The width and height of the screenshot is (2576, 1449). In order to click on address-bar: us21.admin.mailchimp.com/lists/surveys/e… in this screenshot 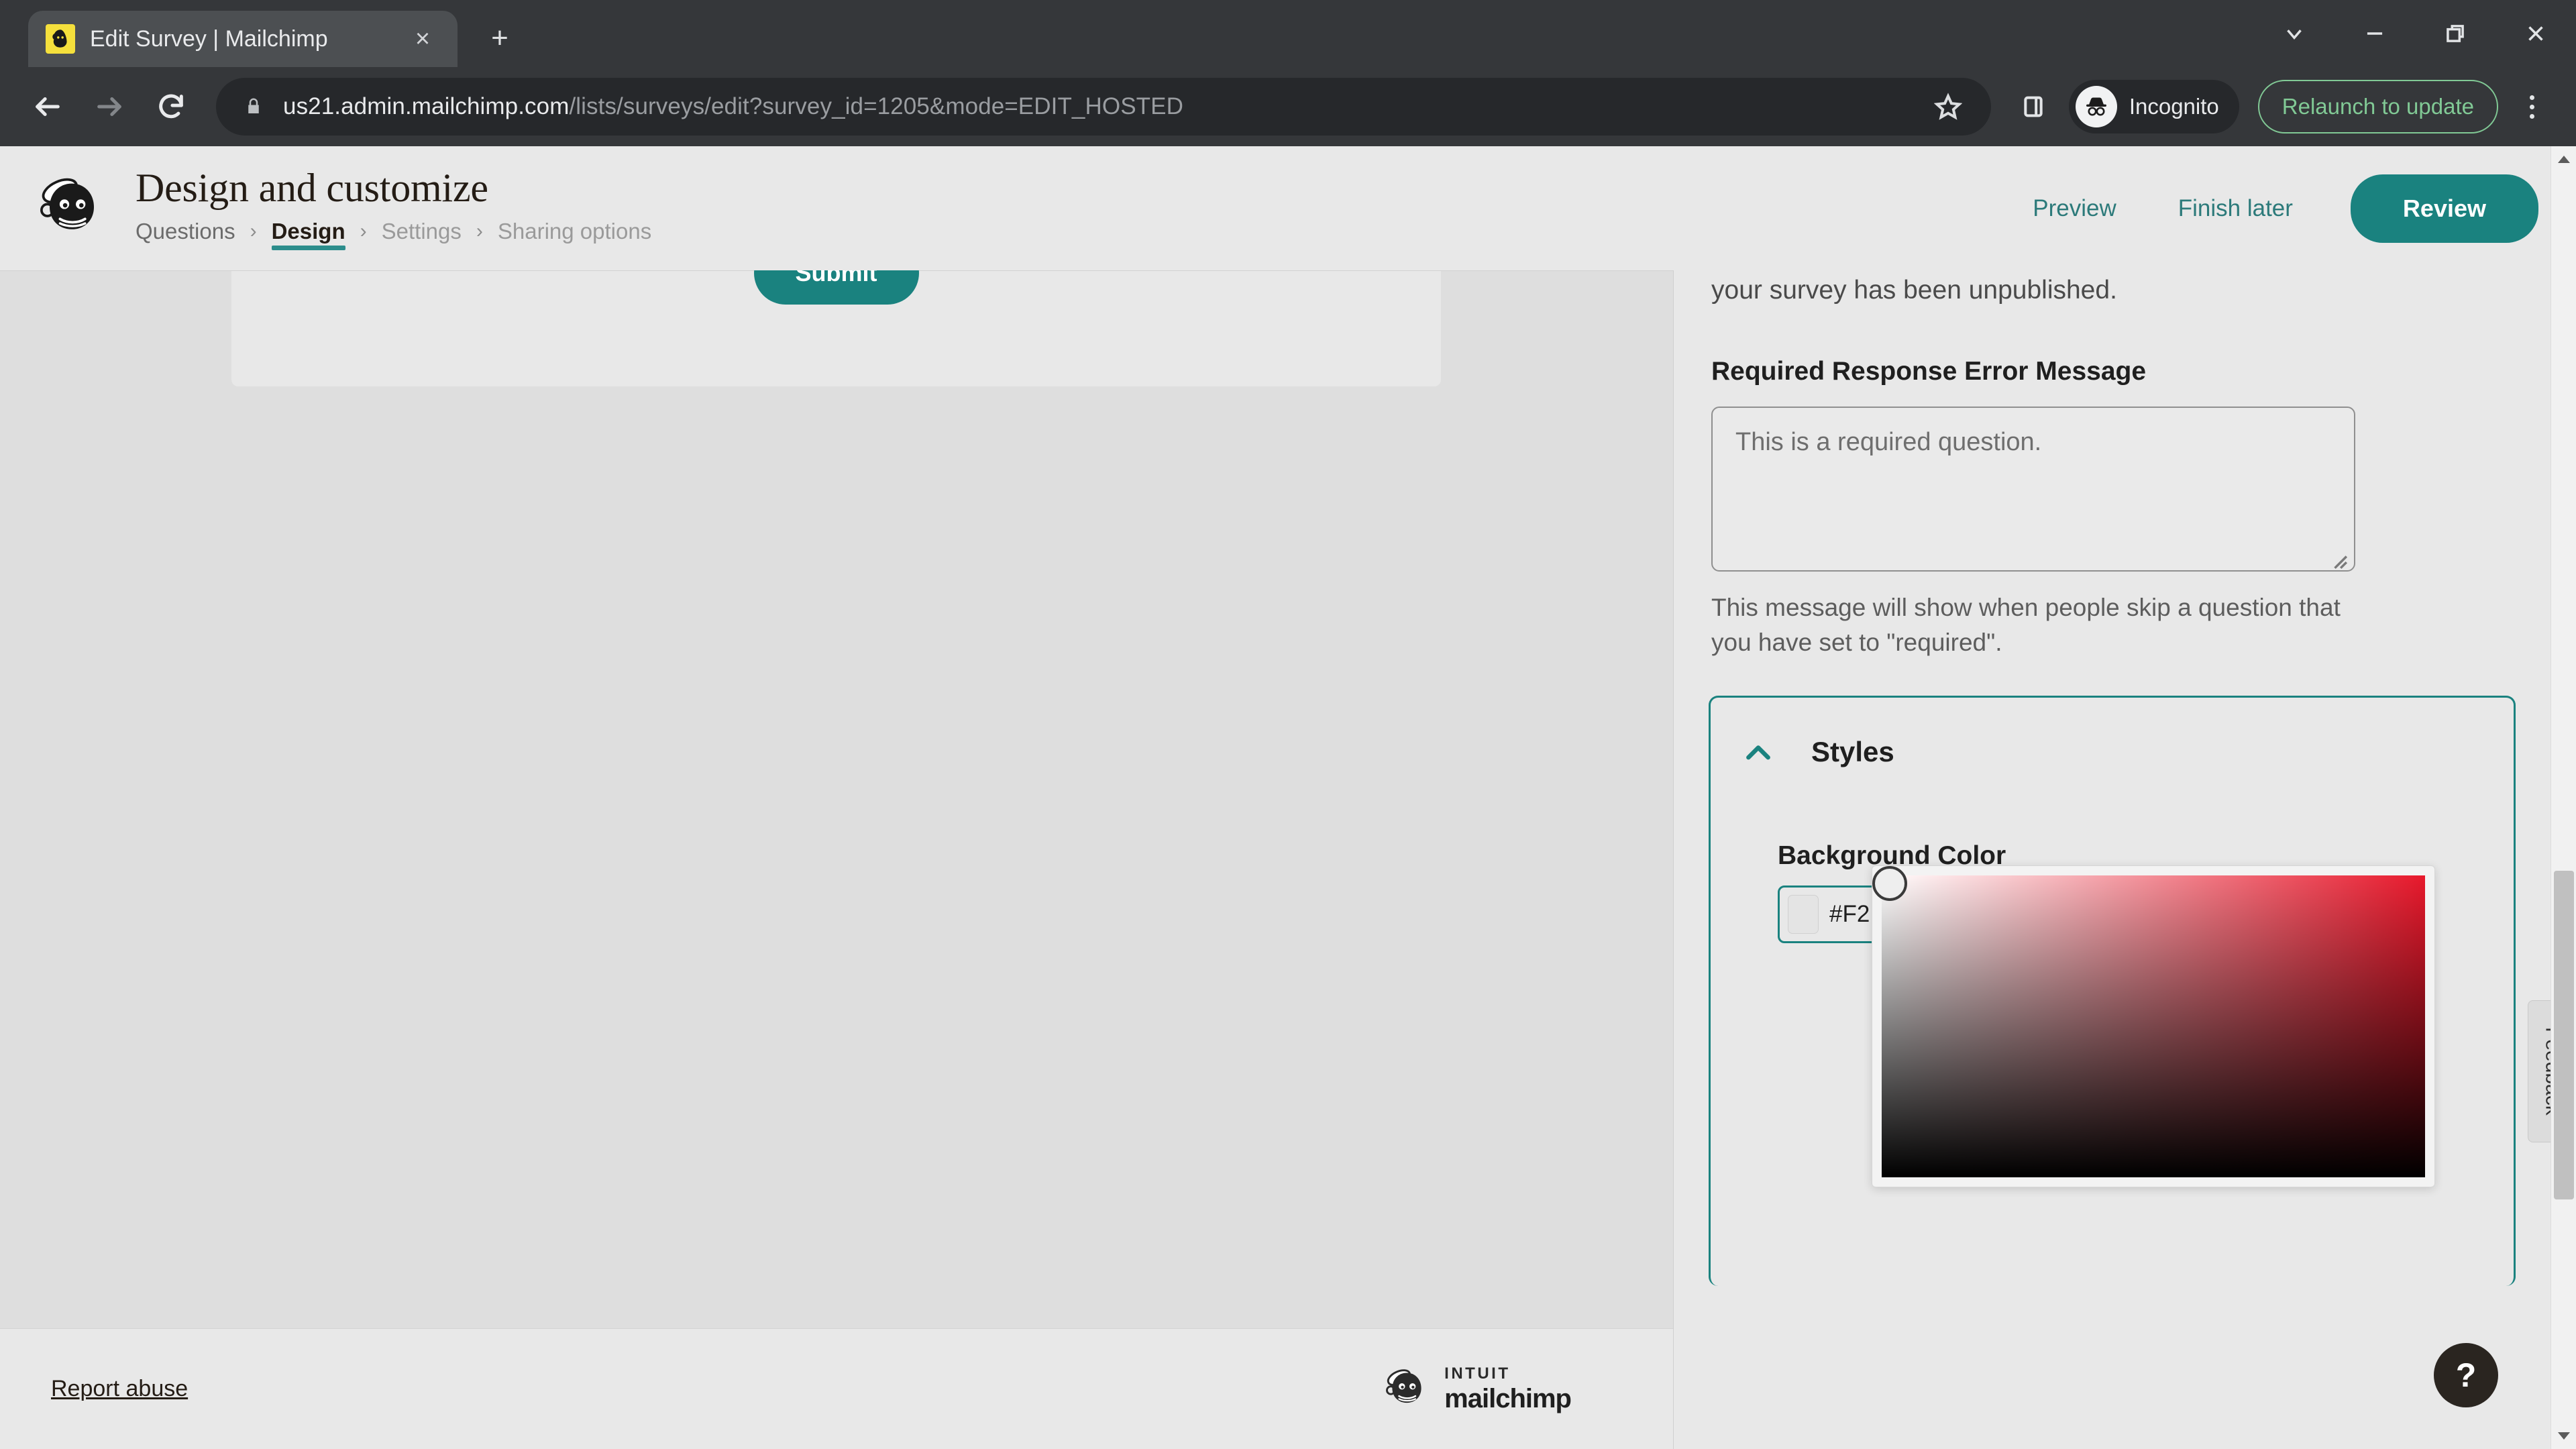, I will do `click(1103, 107)`.